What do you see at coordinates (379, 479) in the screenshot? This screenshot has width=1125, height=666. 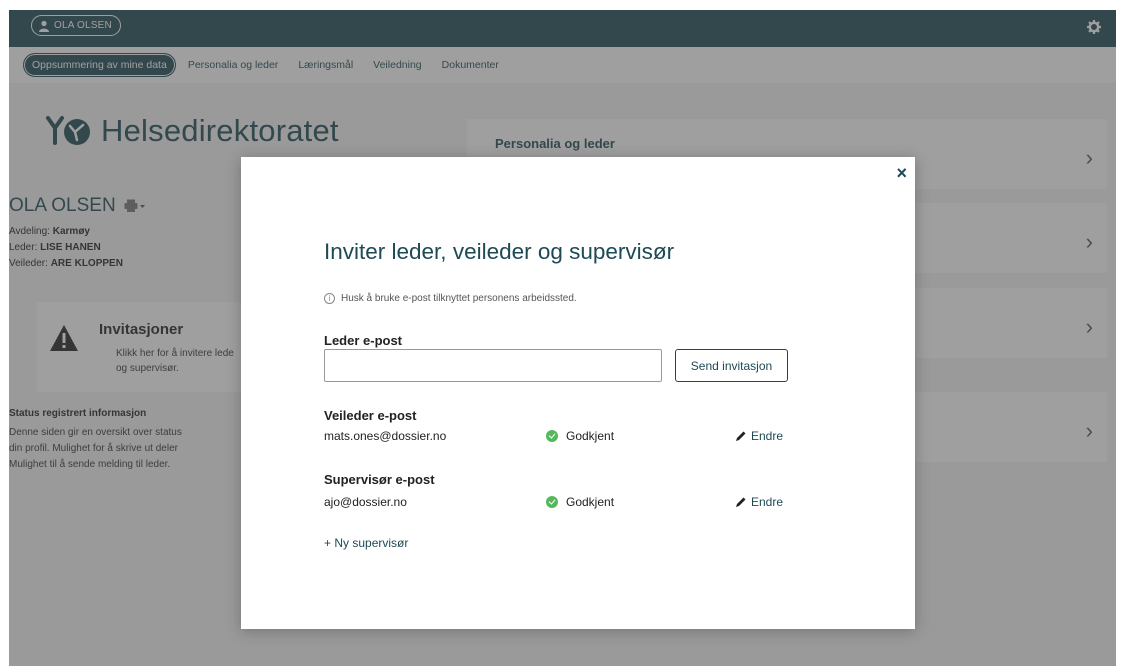 I see `supervisor-email-label: Supervisør e-post` at bounding box center [379, 479].